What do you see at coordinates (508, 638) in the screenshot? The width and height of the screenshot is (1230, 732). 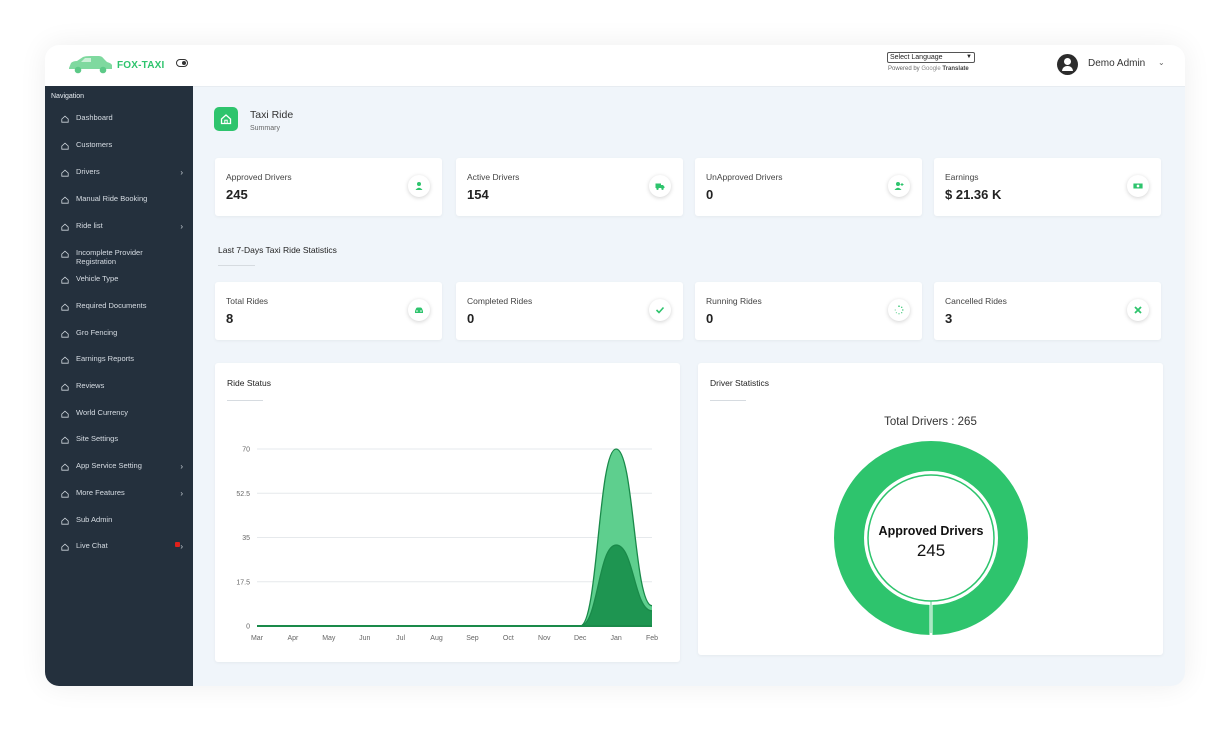 I see `x-tick-label: Oct` at bounding box center [508, 638].